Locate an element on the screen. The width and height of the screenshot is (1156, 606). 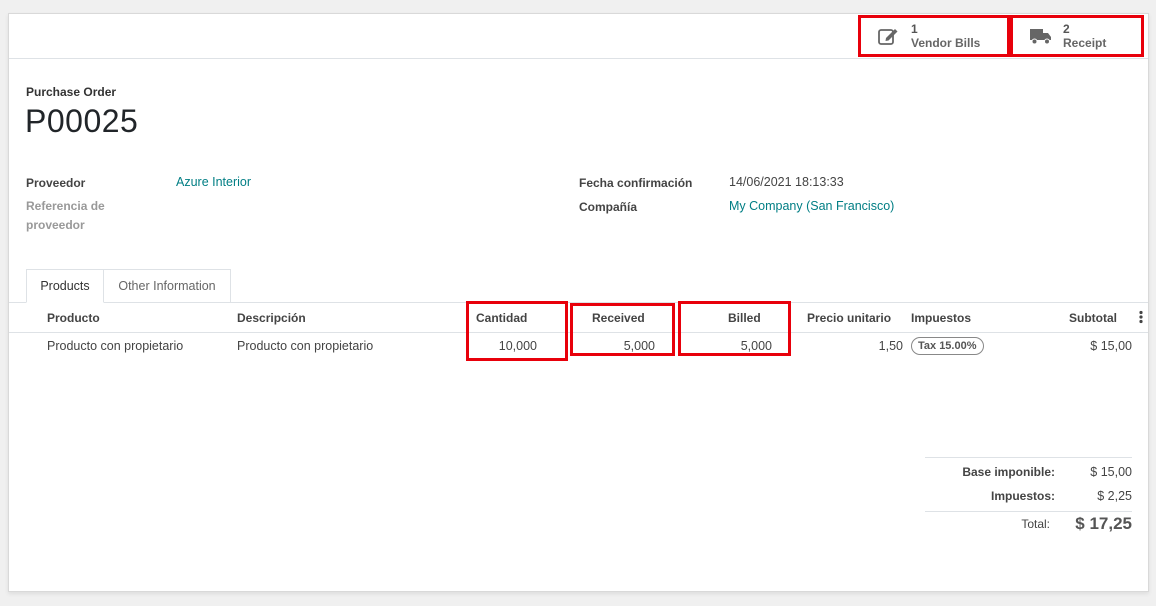
pencil-square-icon is located at coordinates (889, 36).